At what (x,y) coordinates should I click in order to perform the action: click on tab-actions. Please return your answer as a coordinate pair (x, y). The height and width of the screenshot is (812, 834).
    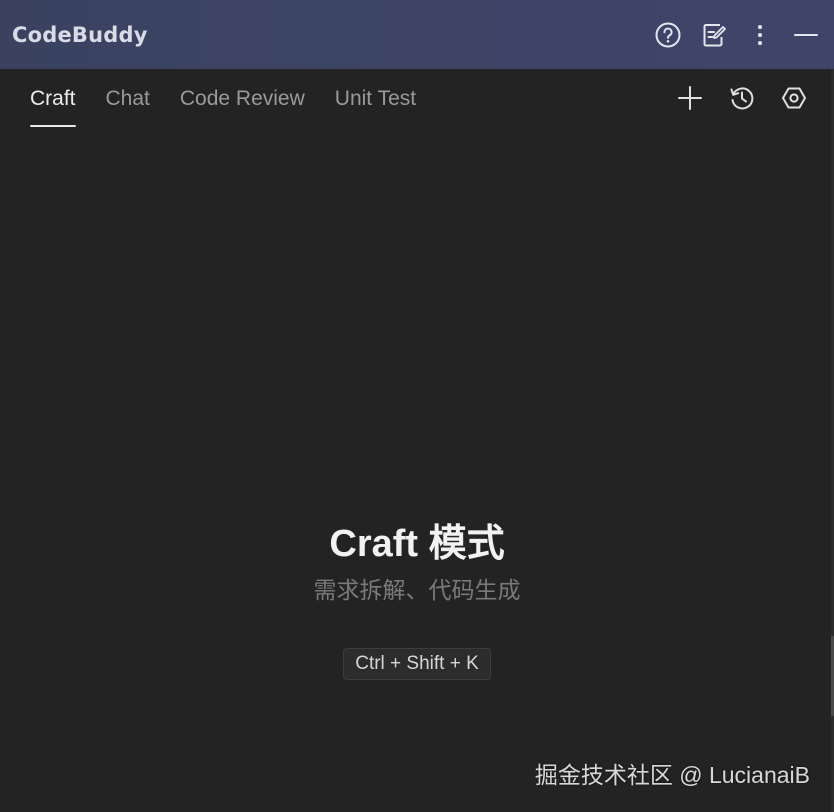
    Looking at the image, I should click on (742, 98).